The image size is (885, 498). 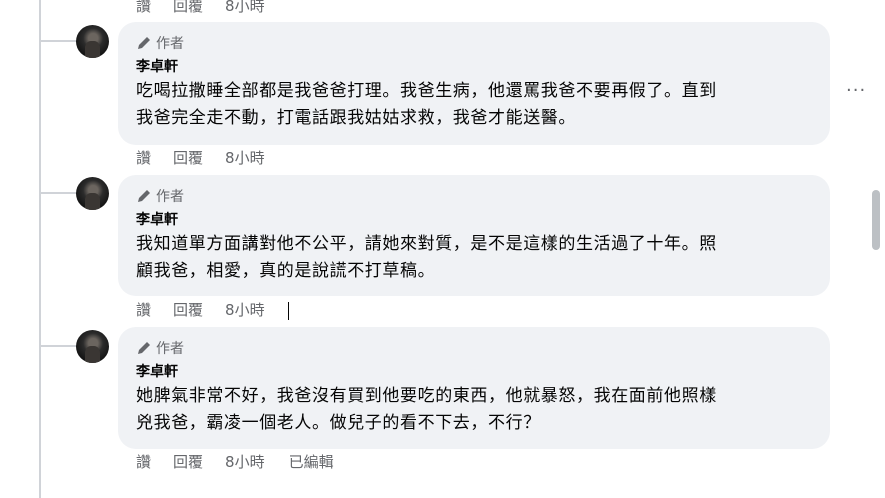 I want to click on comment-actions: 讚 回覆 8小時 已編輯, so click(x=246, y=462).